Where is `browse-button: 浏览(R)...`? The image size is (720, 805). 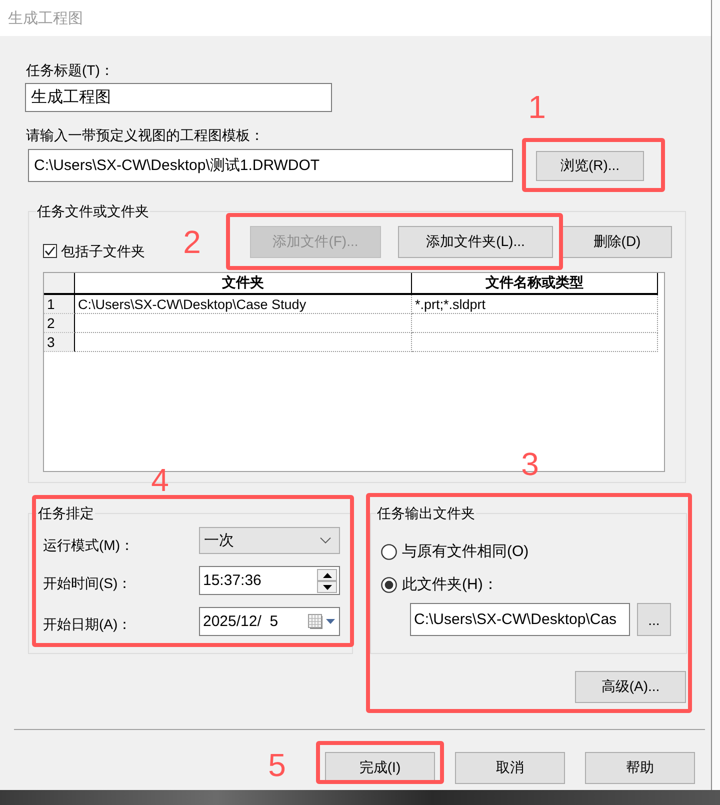
browse-button: 浏览(R)... is located at coordinates (590, 165).